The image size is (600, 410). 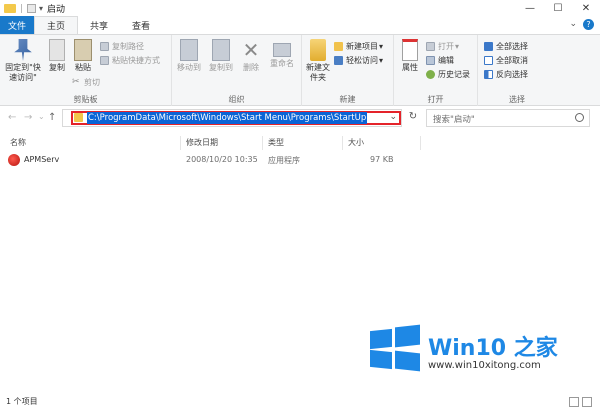 What do you see at coordinates (508, 118) in the screenshot?
I see `search-input: 搜索"启动"` at bounding box center [508, 118].